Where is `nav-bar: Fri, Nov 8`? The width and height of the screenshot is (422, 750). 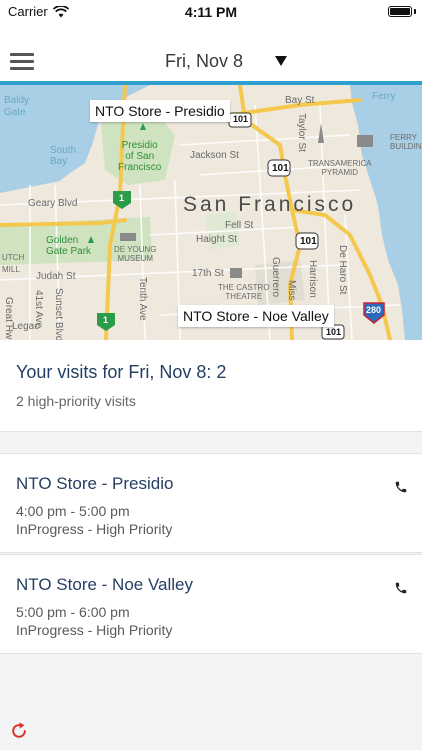
nav-bar: Fri, Nov 8 is located at coordinates (211, 52).